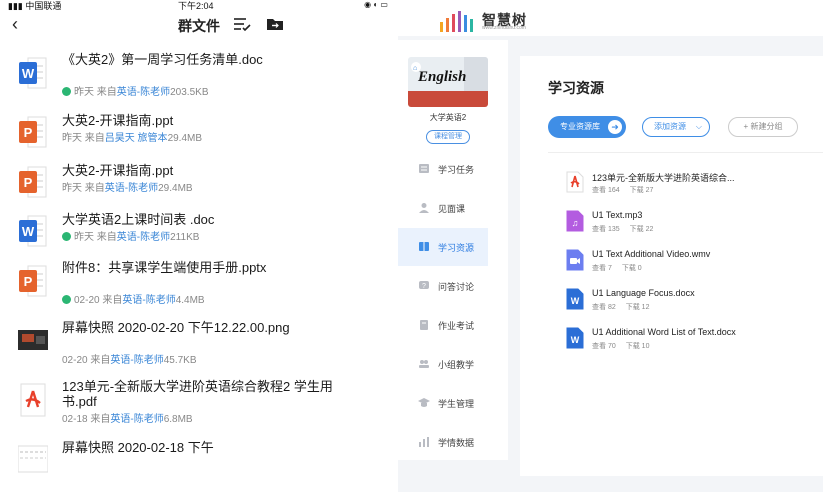  Describe the element at coordinates (606, 190) in the screenshot. I see `resource-views: 查看 164` at that location.